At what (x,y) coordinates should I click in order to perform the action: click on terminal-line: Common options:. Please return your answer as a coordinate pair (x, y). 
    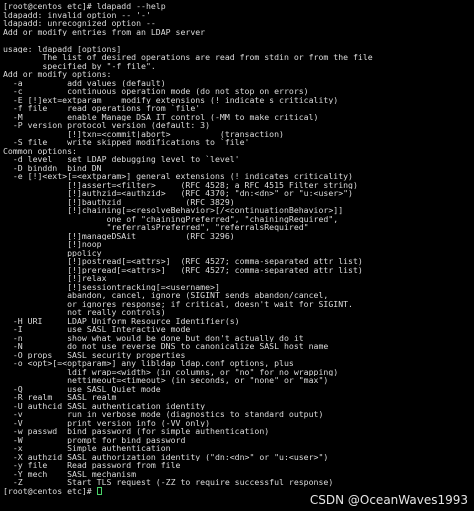
    Looking at the image, I should click on (40, 150).